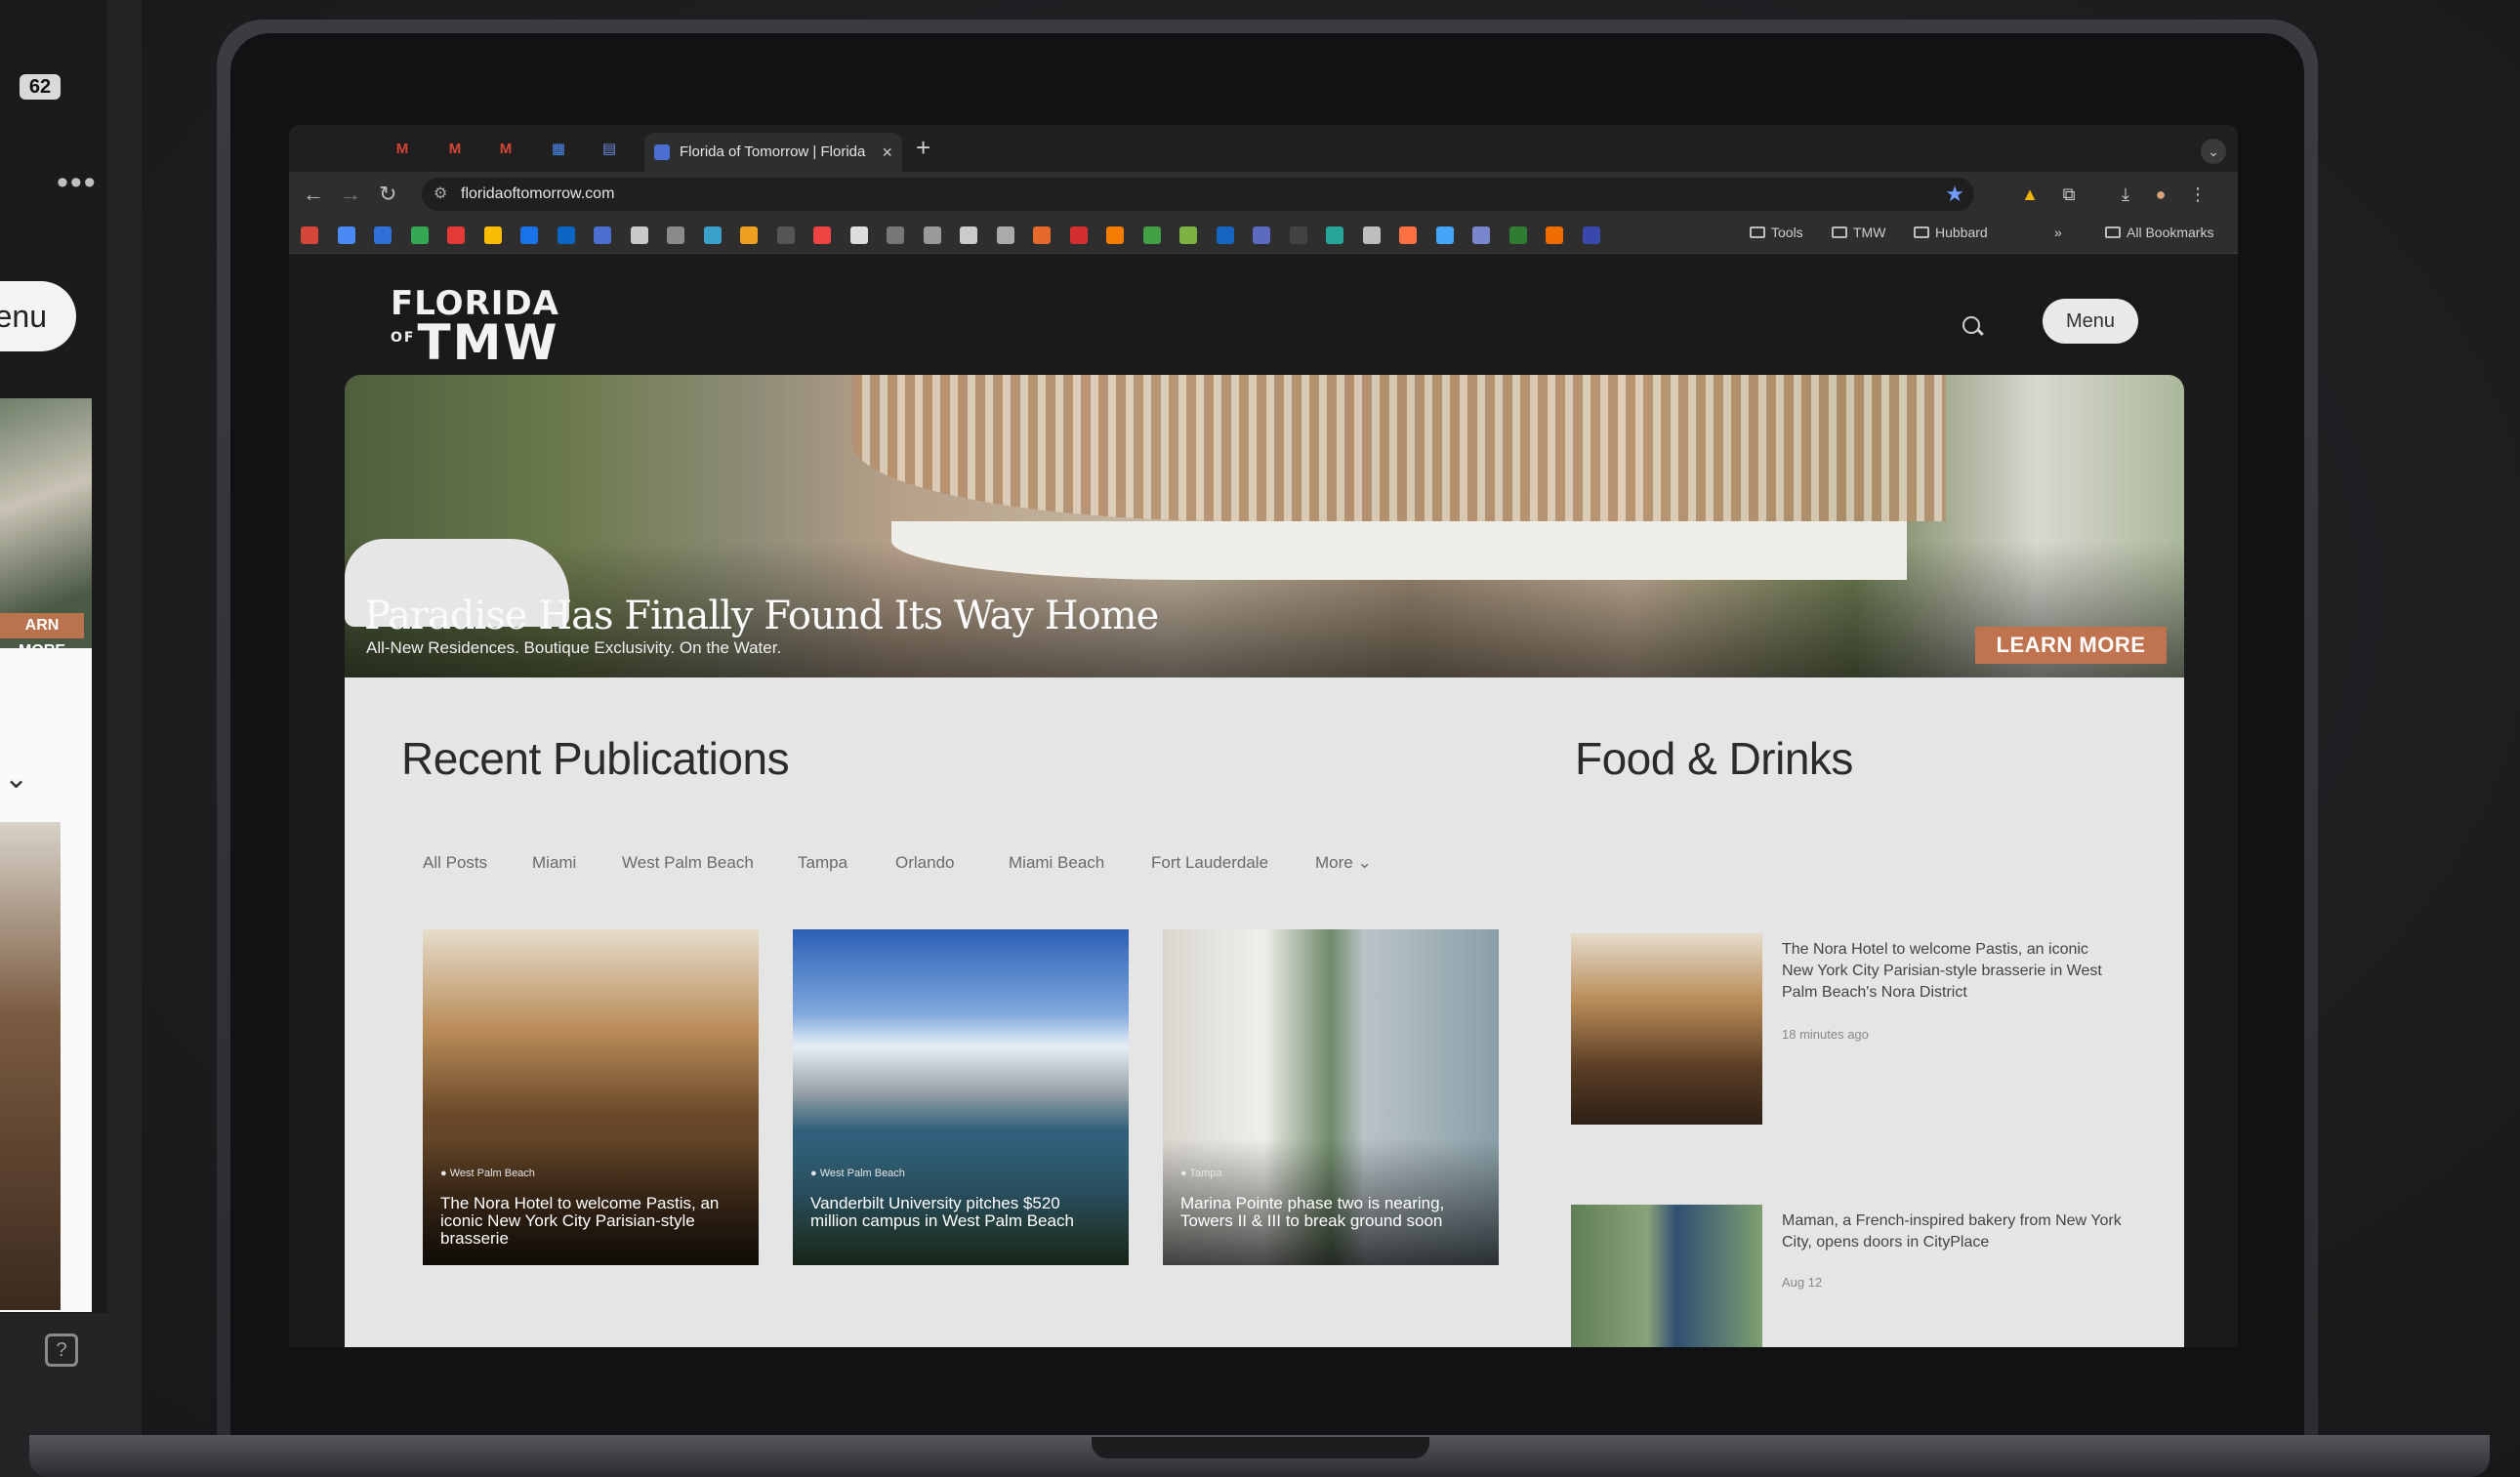  Describe the element at coordinates (455, 149) in the screenshot. I see `tab-gmail-2: M` at that location.